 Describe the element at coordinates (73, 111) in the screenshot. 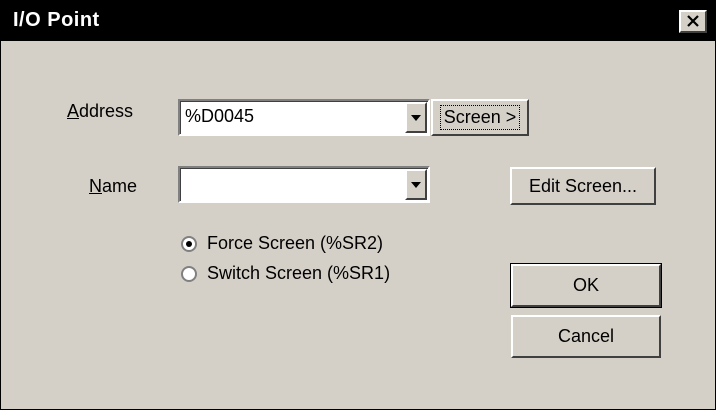

I see `address-label-mnemonic: A` at that location.